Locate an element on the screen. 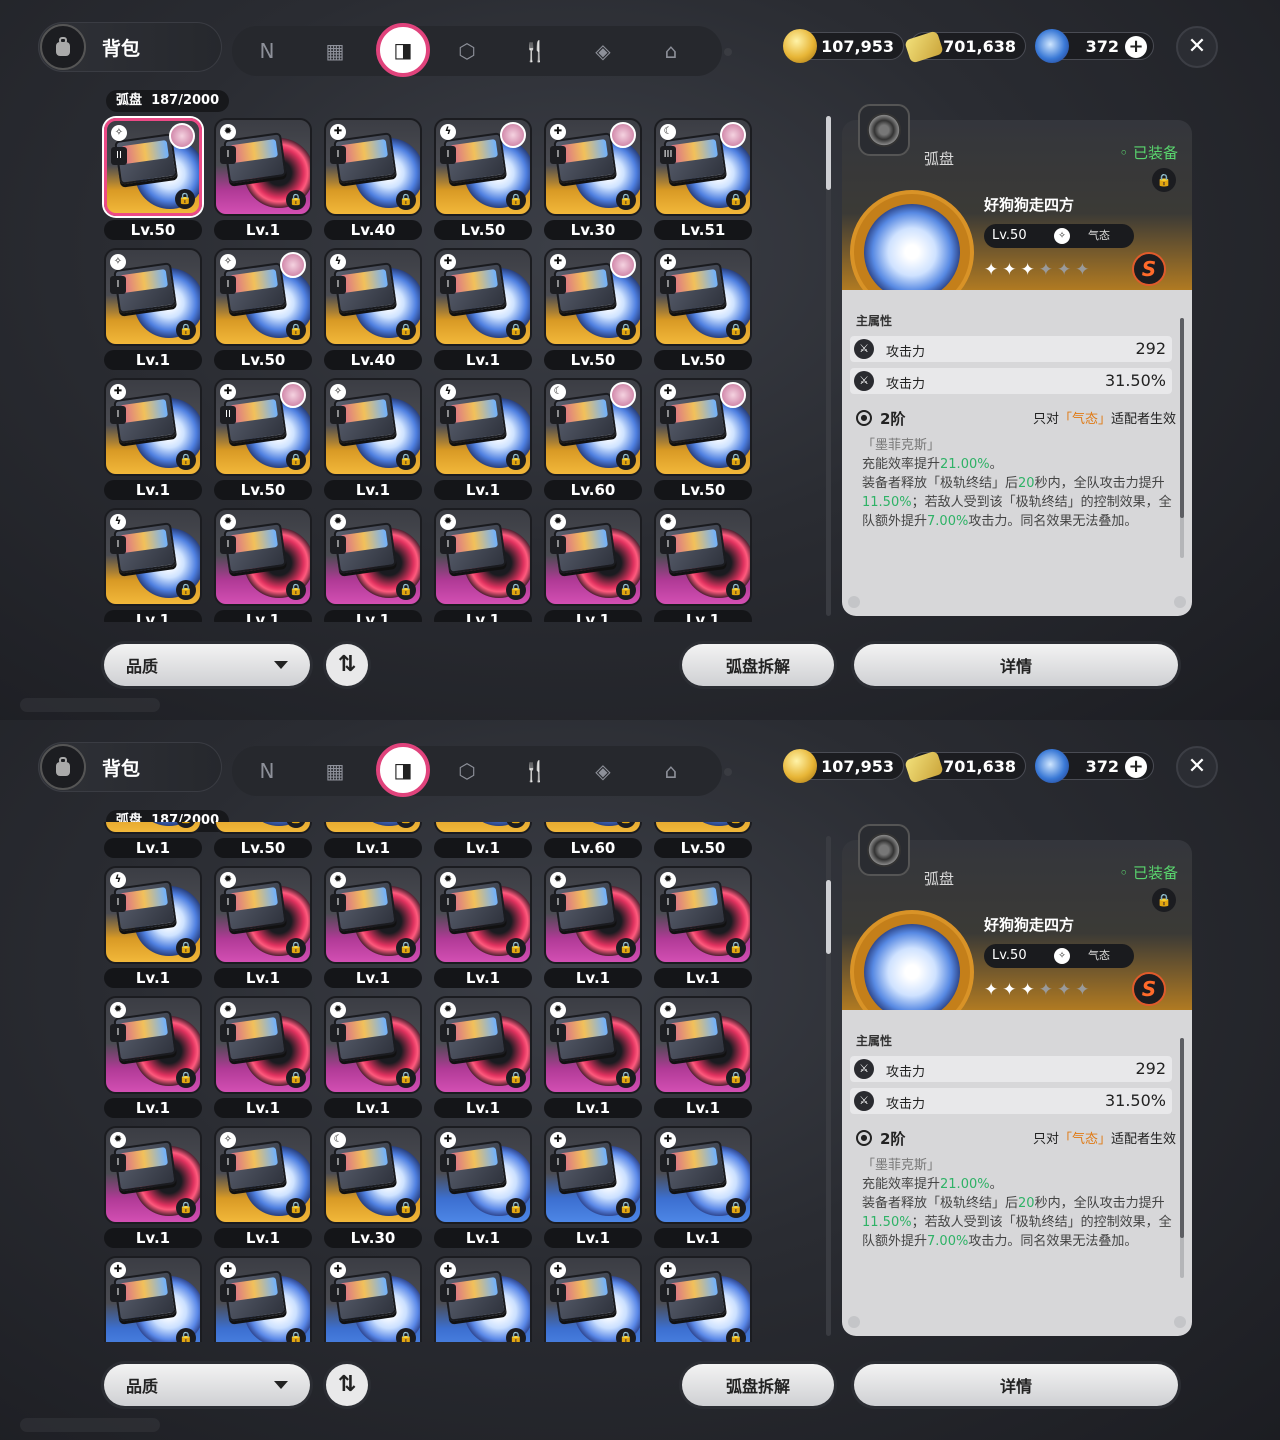  sort-order-button: ⇅ is located at coordinates (347, 665).